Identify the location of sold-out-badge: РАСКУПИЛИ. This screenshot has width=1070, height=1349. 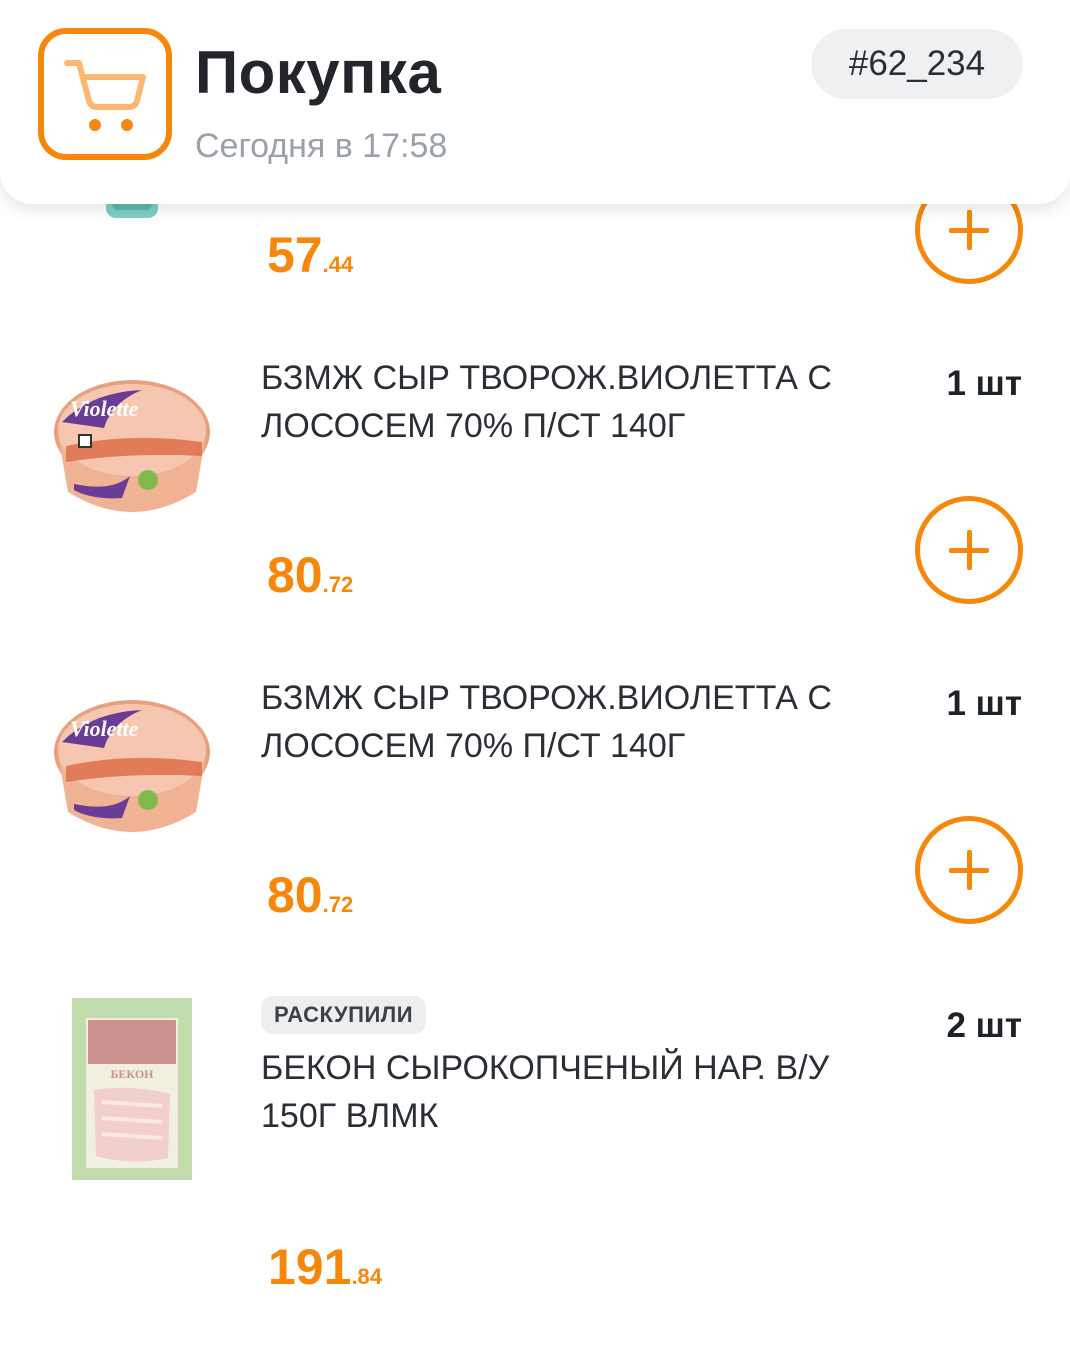
(344, 1015).